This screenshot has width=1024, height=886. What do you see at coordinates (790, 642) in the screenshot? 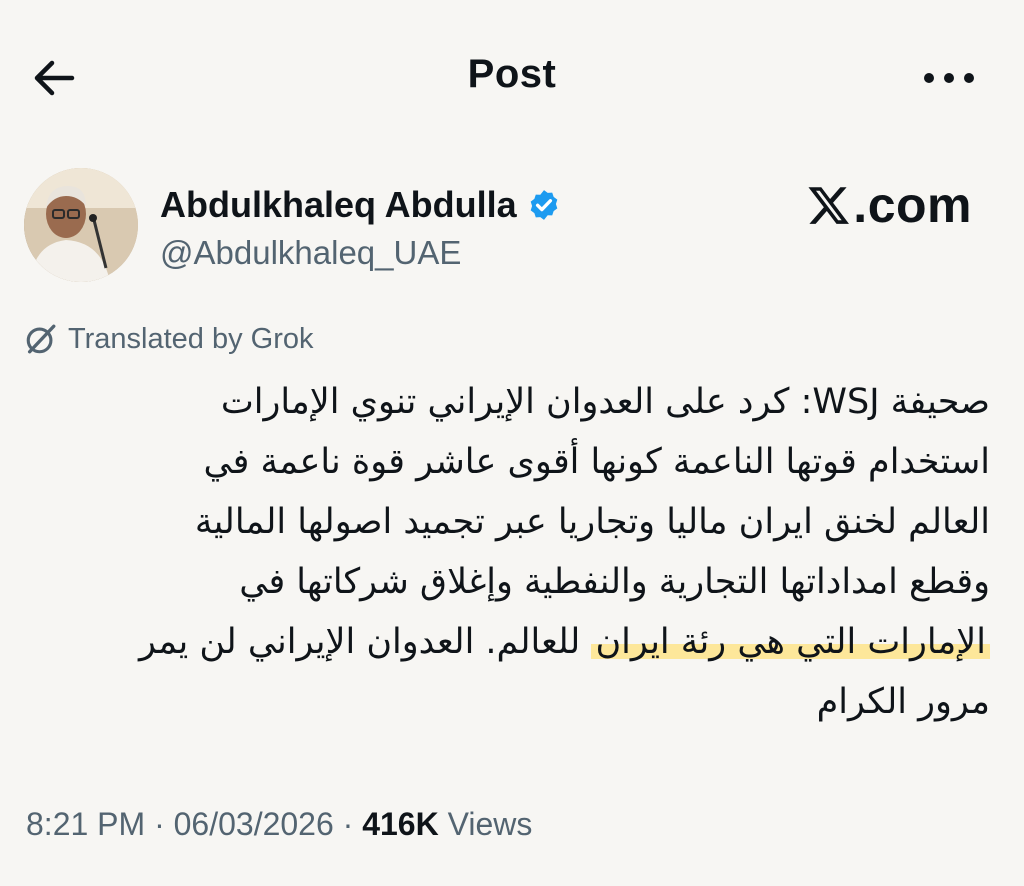
I see `highlighted-text: الإمارات التي هي رئة ايران` at bounding box center [790, 642].